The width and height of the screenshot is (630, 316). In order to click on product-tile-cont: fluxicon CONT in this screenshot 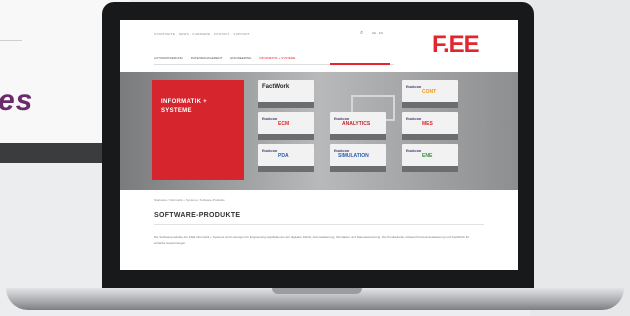, I will do `click(430, 91)`.